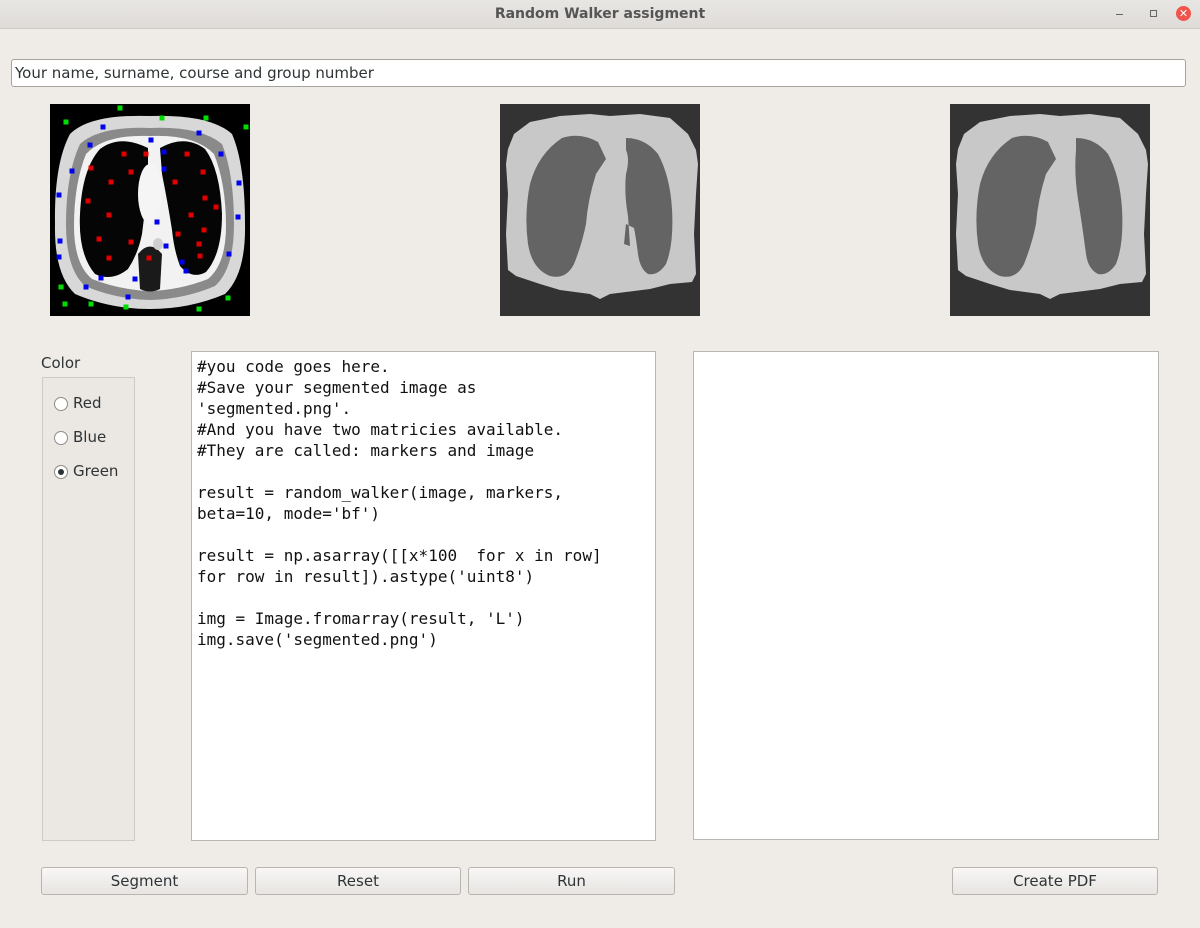 Image resolution: width=1200 pixels, height=928 pixels. What do you see at coordinates (1120, 14) in the screenshot?
I see `minimize-icon` at bounding box center [1120, 14].